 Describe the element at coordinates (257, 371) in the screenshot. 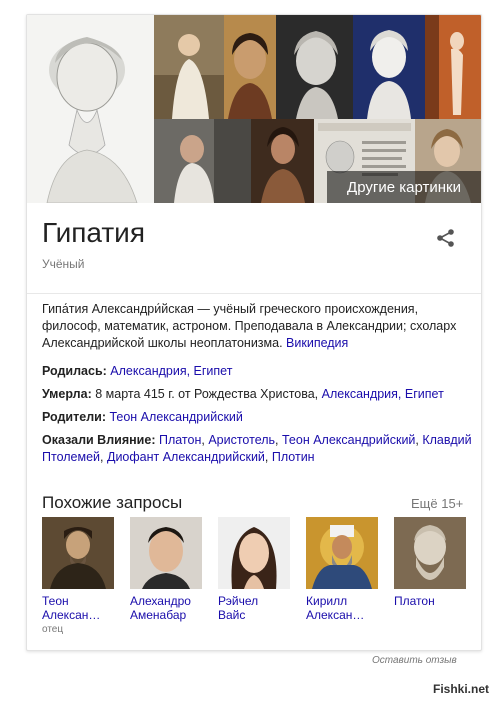

I see `fact-born: Родилась: Александрия, Египет` at that location.